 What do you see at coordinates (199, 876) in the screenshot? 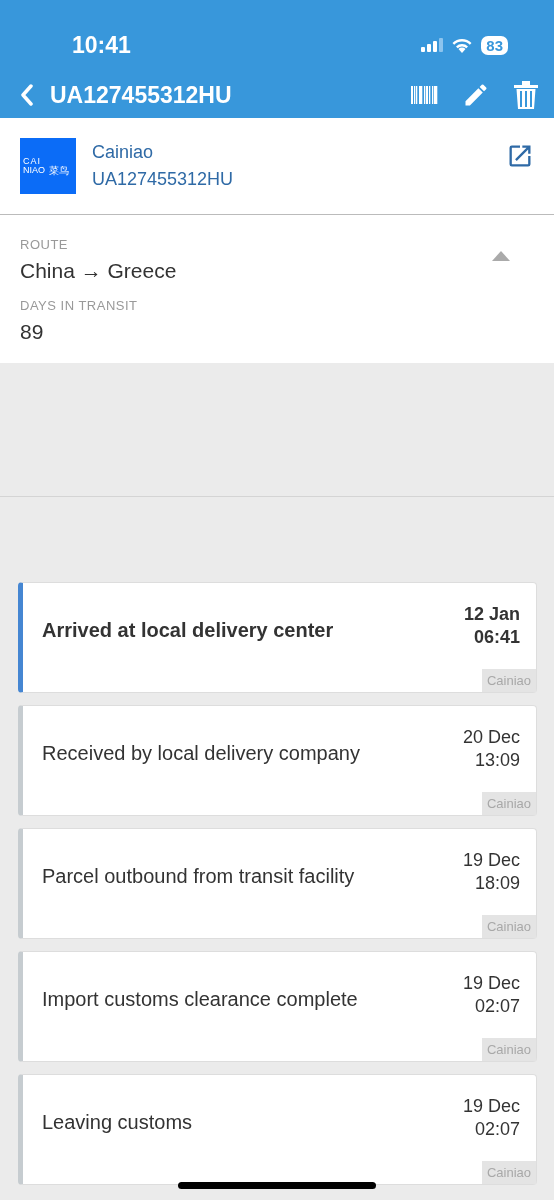
I see `event-title: Parcel outbound from transit facility` at bounding box center [199, 876].